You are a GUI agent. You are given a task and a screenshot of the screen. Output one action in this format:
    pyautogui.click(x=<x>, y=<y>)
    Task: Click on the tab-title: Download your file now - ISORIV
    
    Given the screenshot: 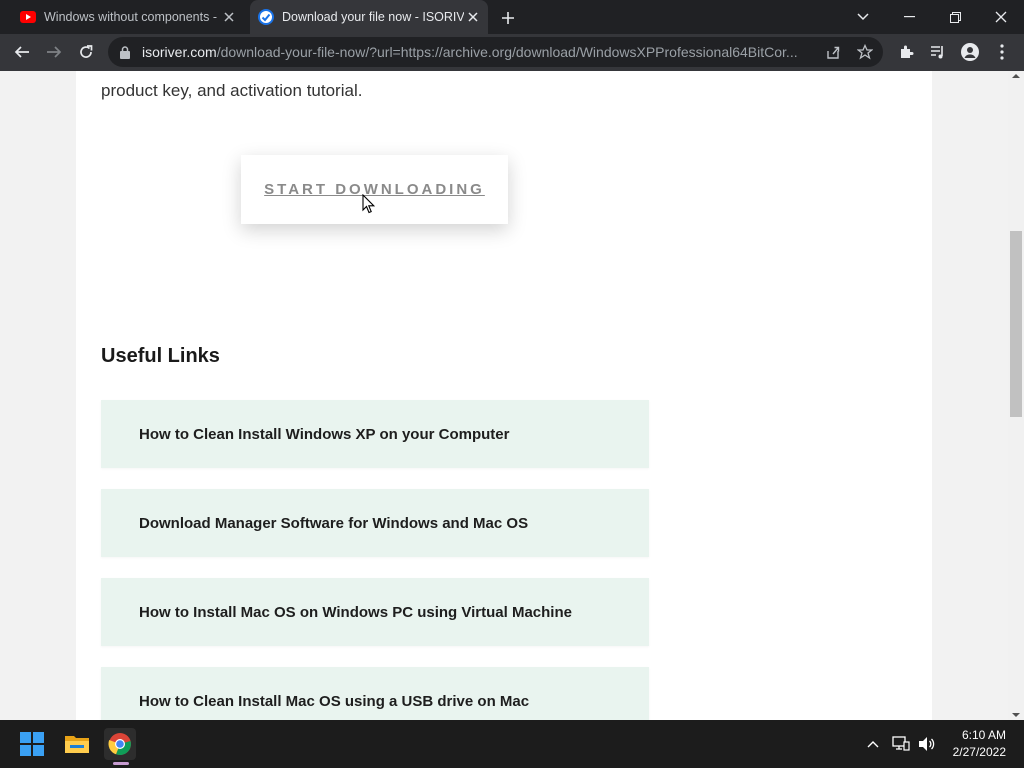 What is the action you would take?
    pyautogui.click(x=373, y=17)
    